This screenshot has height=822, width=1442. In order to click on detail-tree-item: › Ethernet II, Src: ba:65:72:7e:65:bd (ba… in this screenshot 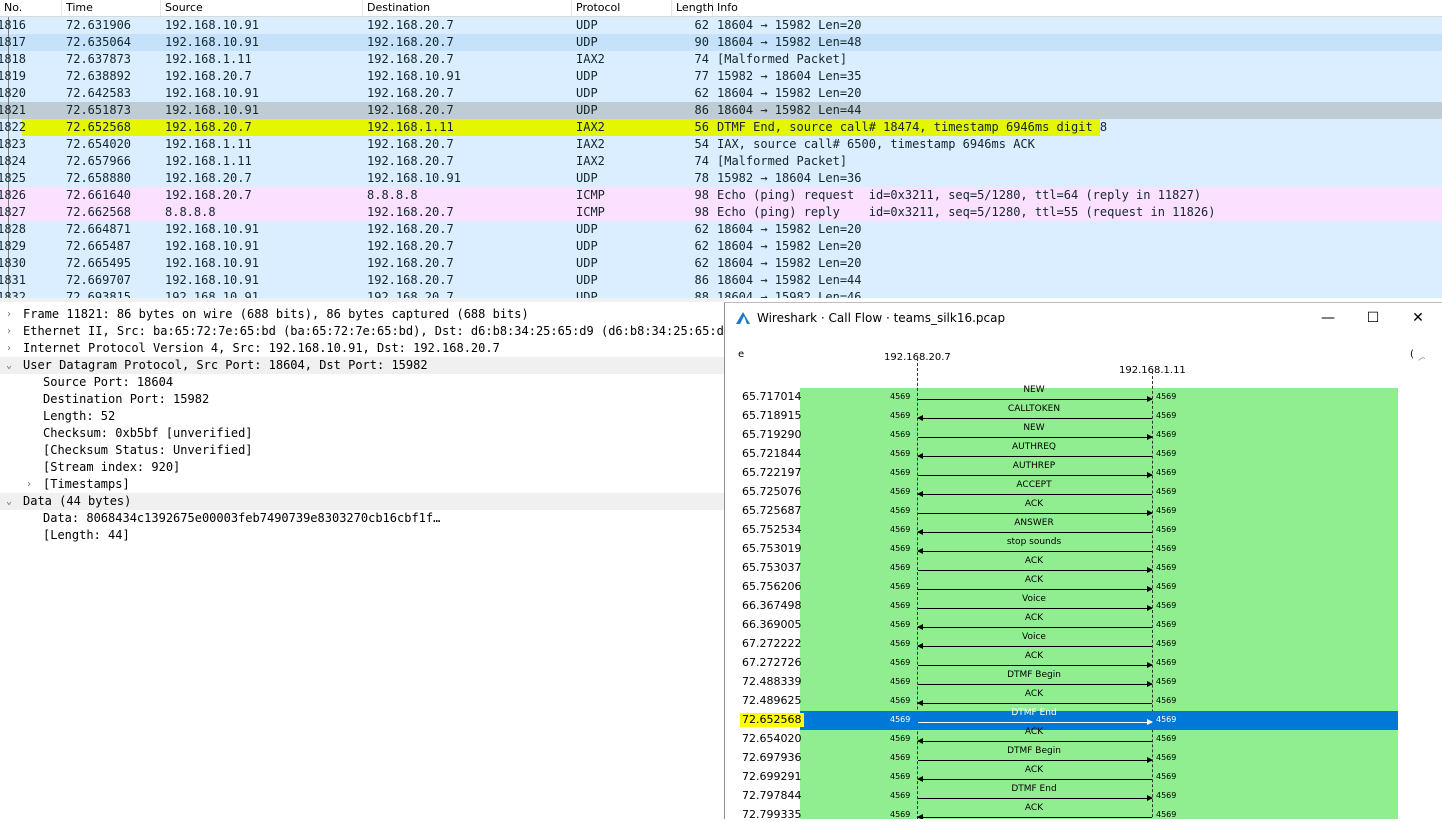, I will do `click(369, 331)`.